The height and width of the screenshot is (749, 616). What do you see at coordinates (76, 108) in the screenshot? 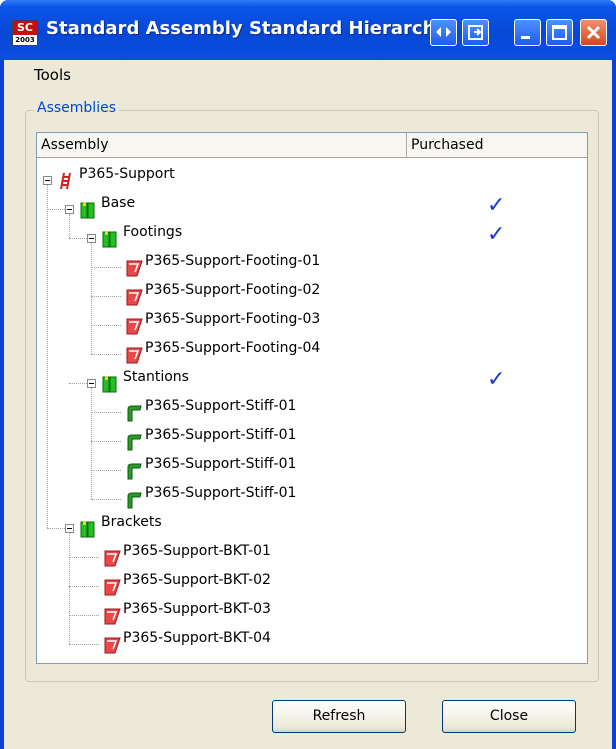
I see `assemblies-group-label: Assemblies` at bounding box center [76, 108].